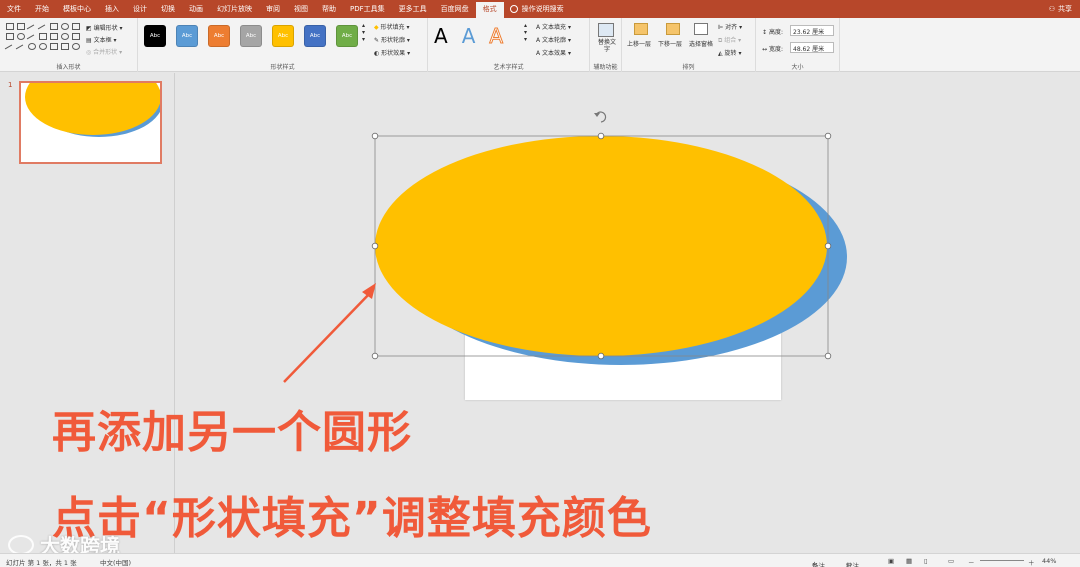 Image resolution: width=1080 pixels, height=567 pixels. What do you see at coordinates (489, 10) in the screenshot?
I see `tab-14: 格式` at bounding box center [489, 10].